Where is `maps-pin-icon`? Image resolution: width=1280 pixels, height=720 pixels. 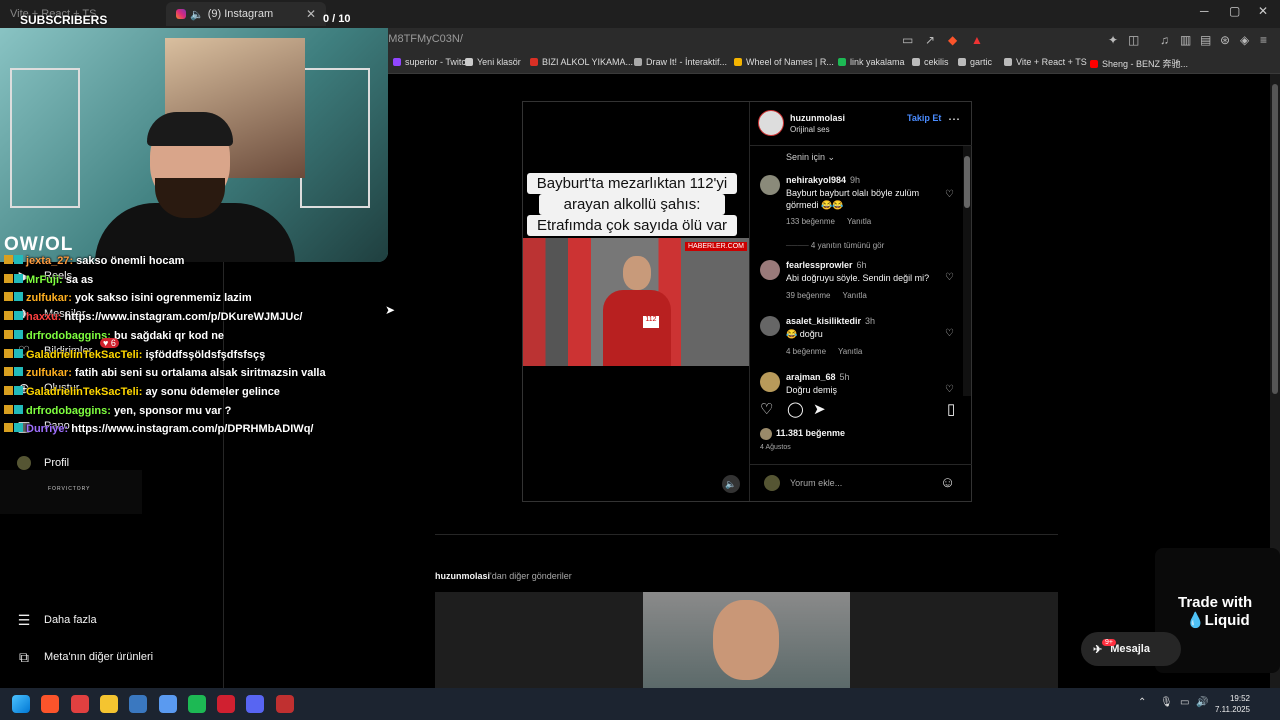 maps-pin-icon is located at coordinates (79, 704).